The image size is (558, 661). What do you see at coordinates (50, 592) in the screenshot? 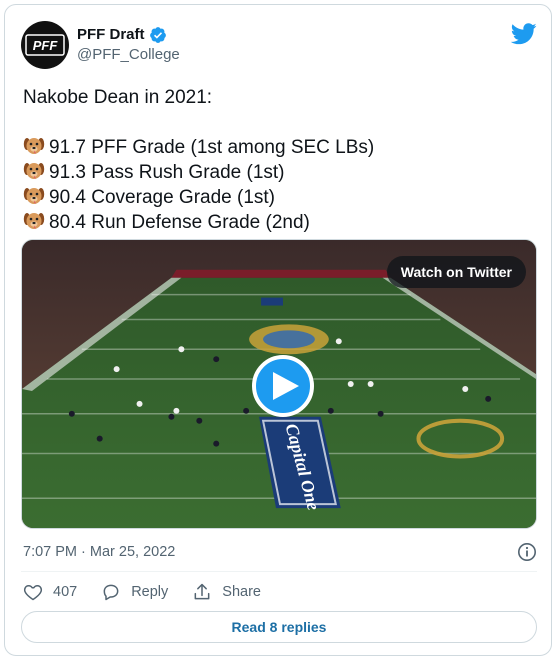
I see `like-button: 407` at bounding box center [50, 592].